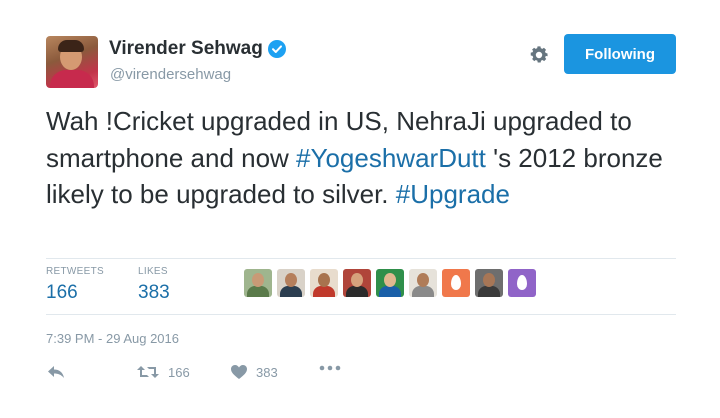  What do you see at coordinates (153, 271) in the screenshot?
I see `likes-label: LIKES` at bounding box center [153, 271].